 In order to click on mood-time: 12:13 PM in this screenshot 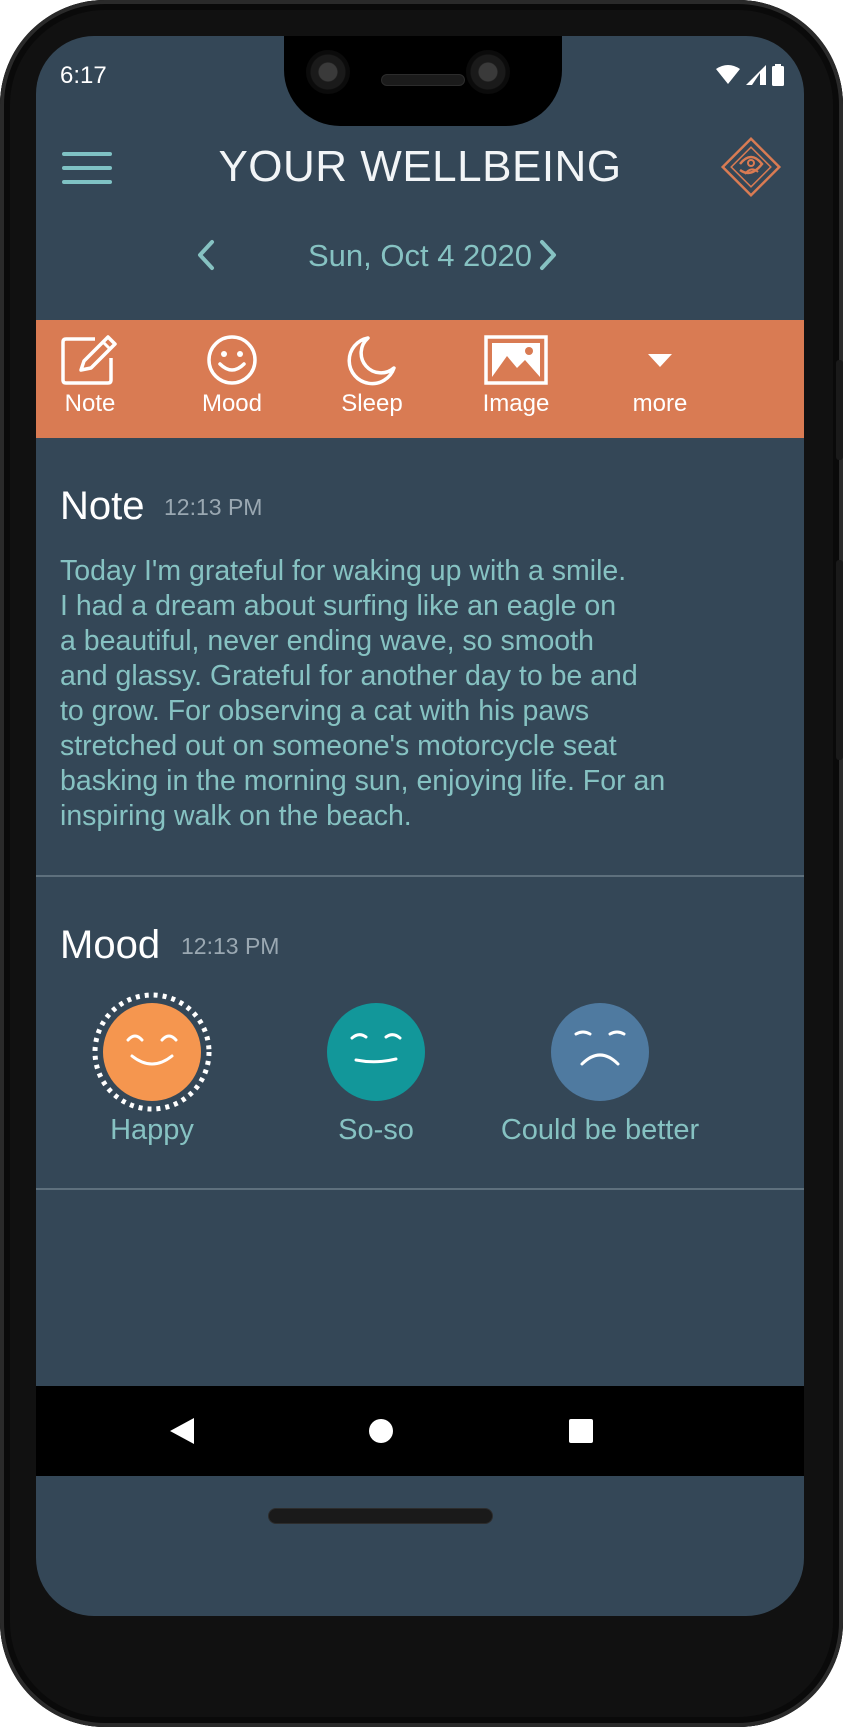, I will do `click(230, 946)`.